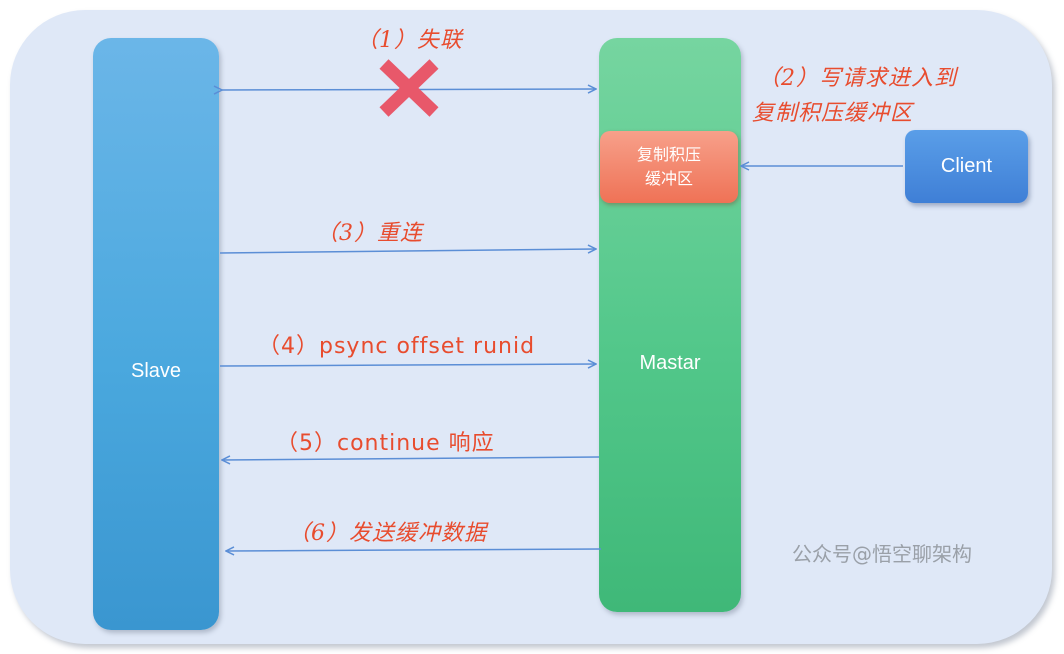 The image size is (1064, 654). Describe the element at coordinates (409, 40) in the screenshot. I see `step-1-label: （1）失联` at that location.